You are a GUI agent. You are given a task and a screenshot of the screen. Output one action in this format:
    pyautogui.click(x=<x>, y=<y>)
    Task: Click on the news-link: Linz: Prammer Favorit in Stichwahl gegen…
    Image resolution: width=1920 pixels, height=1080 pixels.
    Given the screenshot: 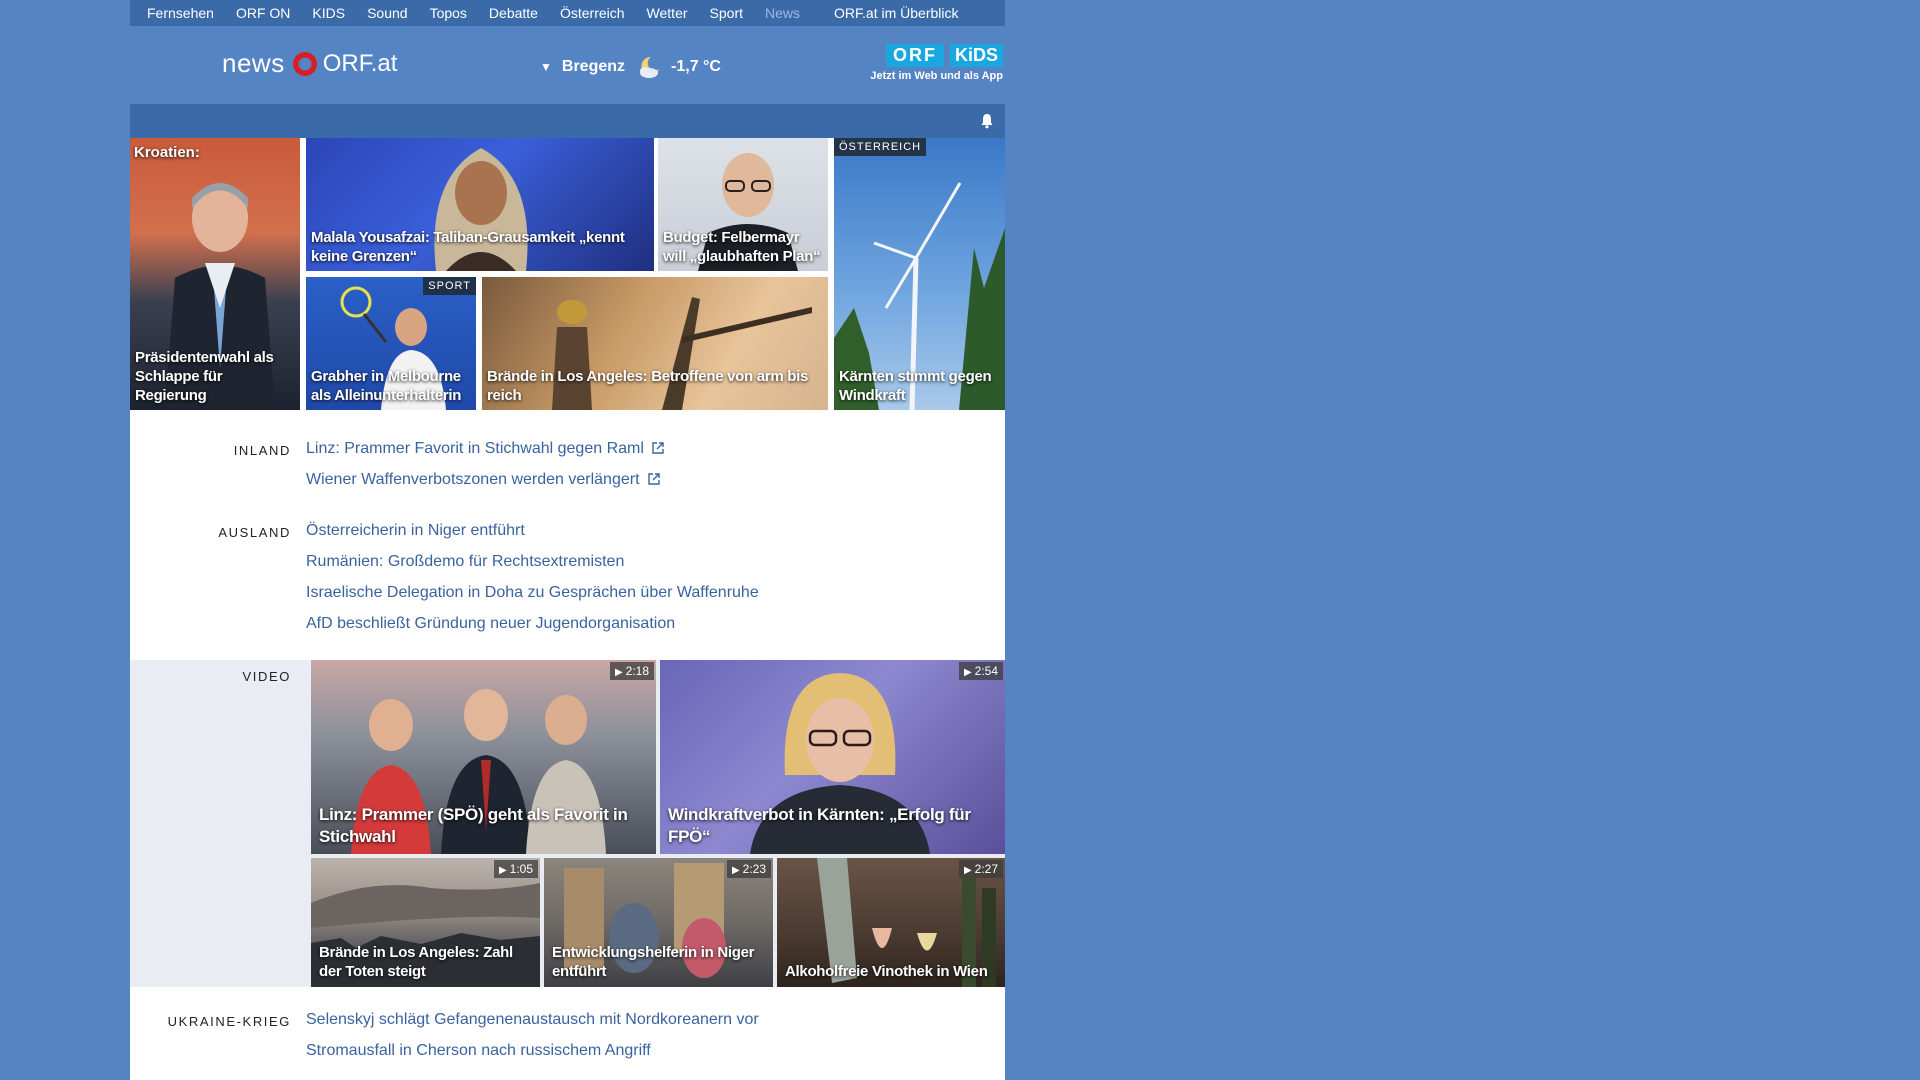 What is the action you would take?
    pyautogui.click(x=485, y=448)
    